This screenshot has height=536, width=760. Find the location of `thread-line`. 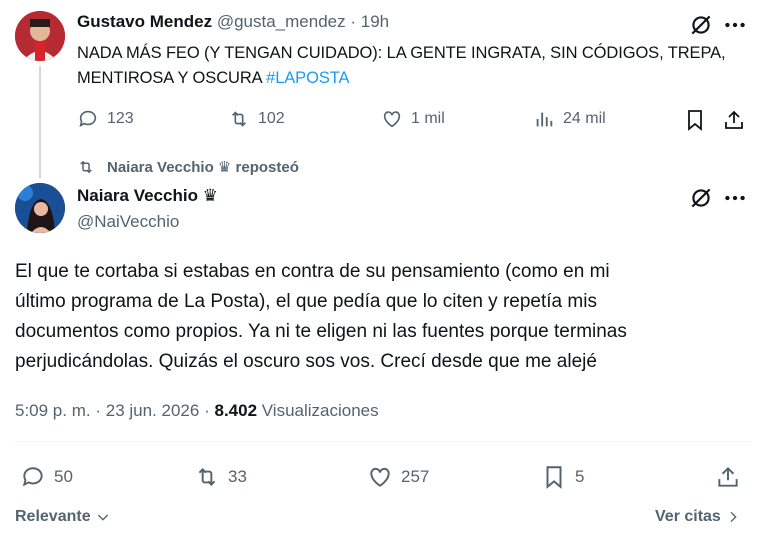

thread-line is located at coordinates (40, 122).